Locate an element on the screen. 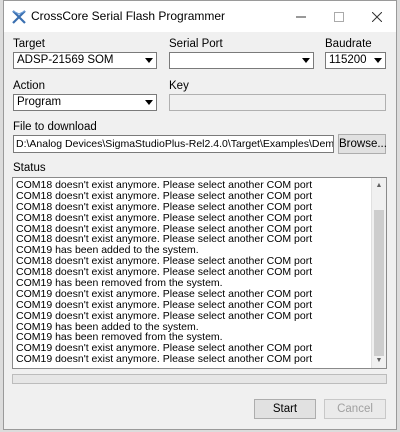 The image size is (400, 432). key-input is located at coordinates (277, 102).